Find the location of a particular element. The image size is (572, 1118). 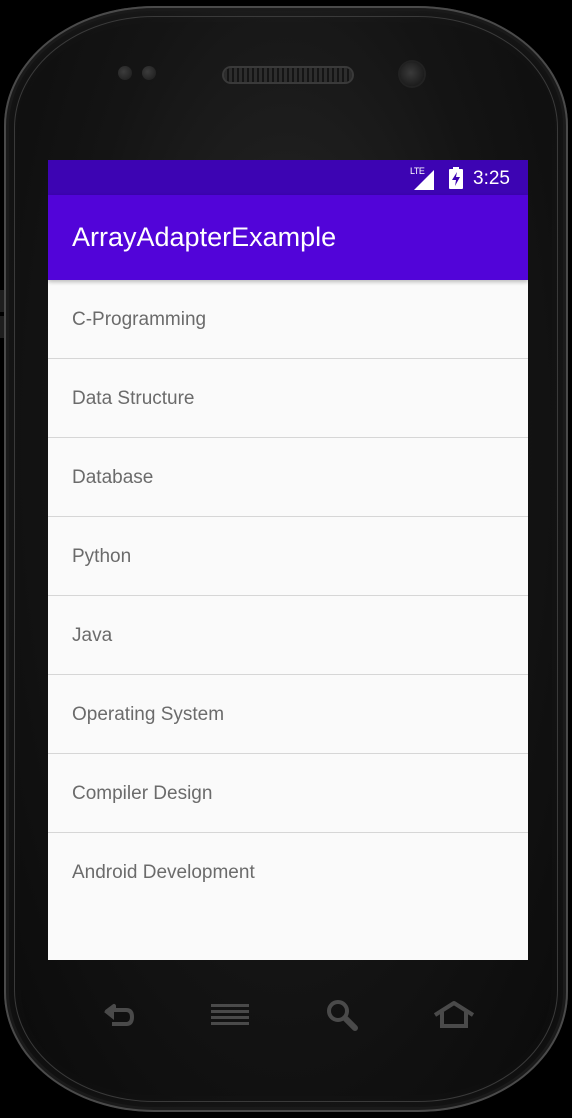

earpiece-speaker is located at coordinates (288, 75).